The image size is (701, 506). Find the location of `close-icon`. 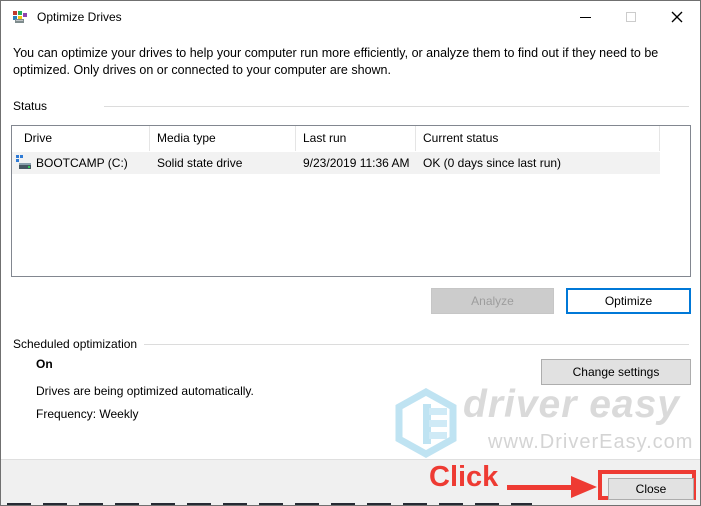

close-icon is located at coordinates (677, 17).